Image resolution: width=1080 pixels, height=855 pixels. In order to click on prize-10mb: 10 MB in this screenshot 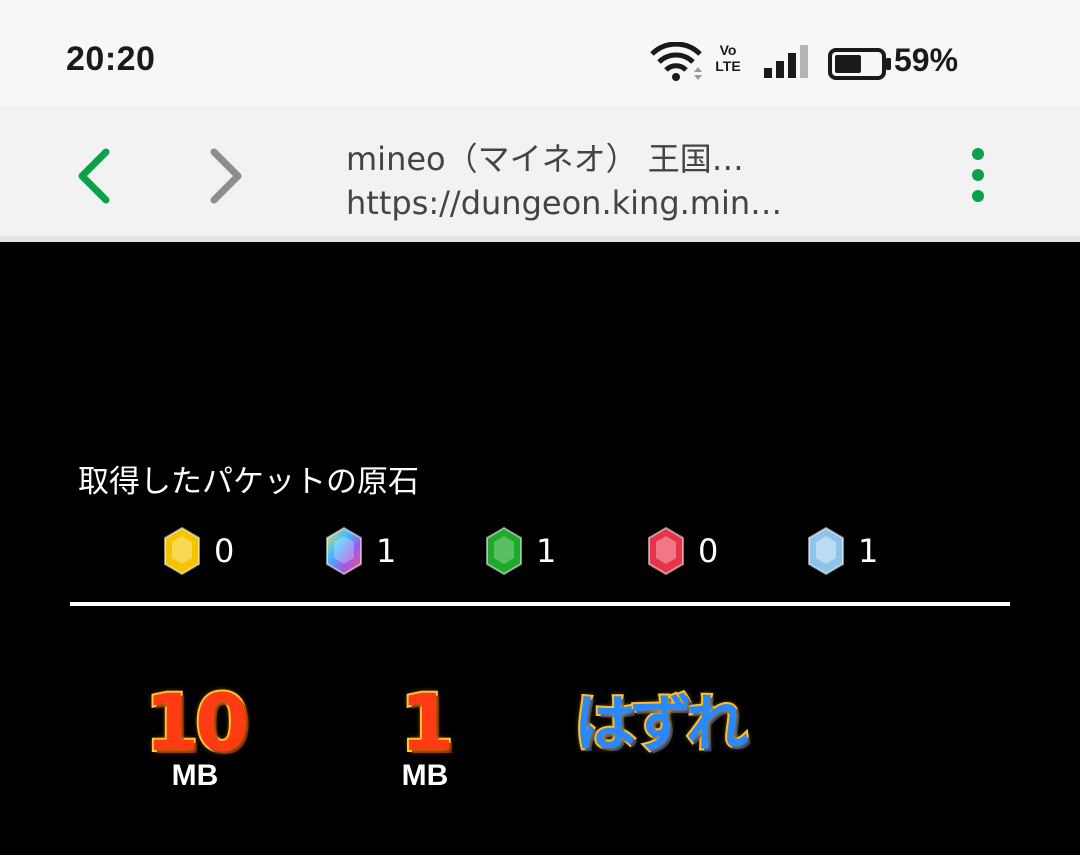, I will do `click(195, 735)`.